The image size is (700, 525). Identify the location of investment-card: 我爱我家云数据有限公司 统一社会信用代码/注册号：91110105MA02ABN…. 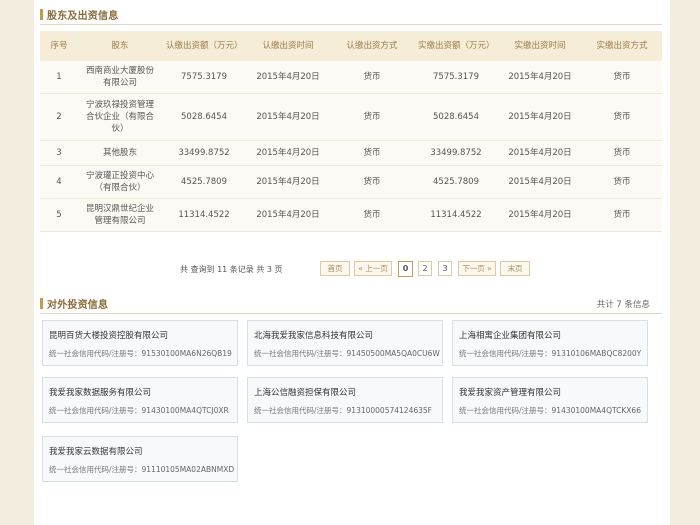
(140, 459).